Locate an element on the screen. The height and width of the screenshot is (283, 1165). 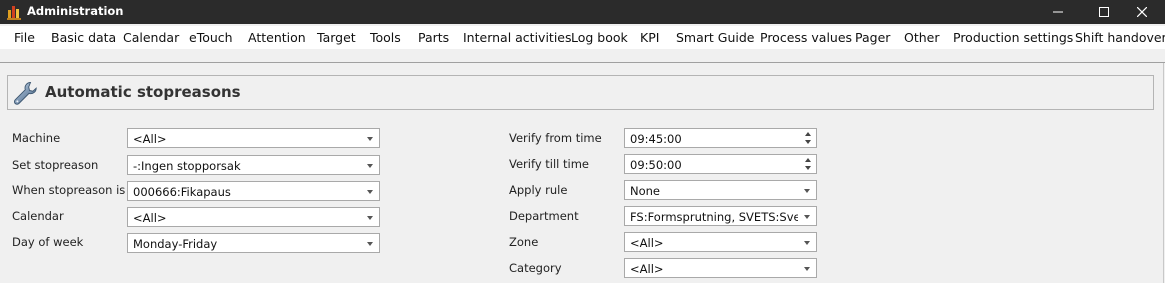
menu-parts: Parts is located at coordinates (433, 37).